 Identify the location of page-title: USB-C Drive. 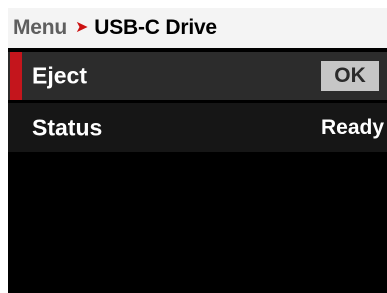
(155, 27).